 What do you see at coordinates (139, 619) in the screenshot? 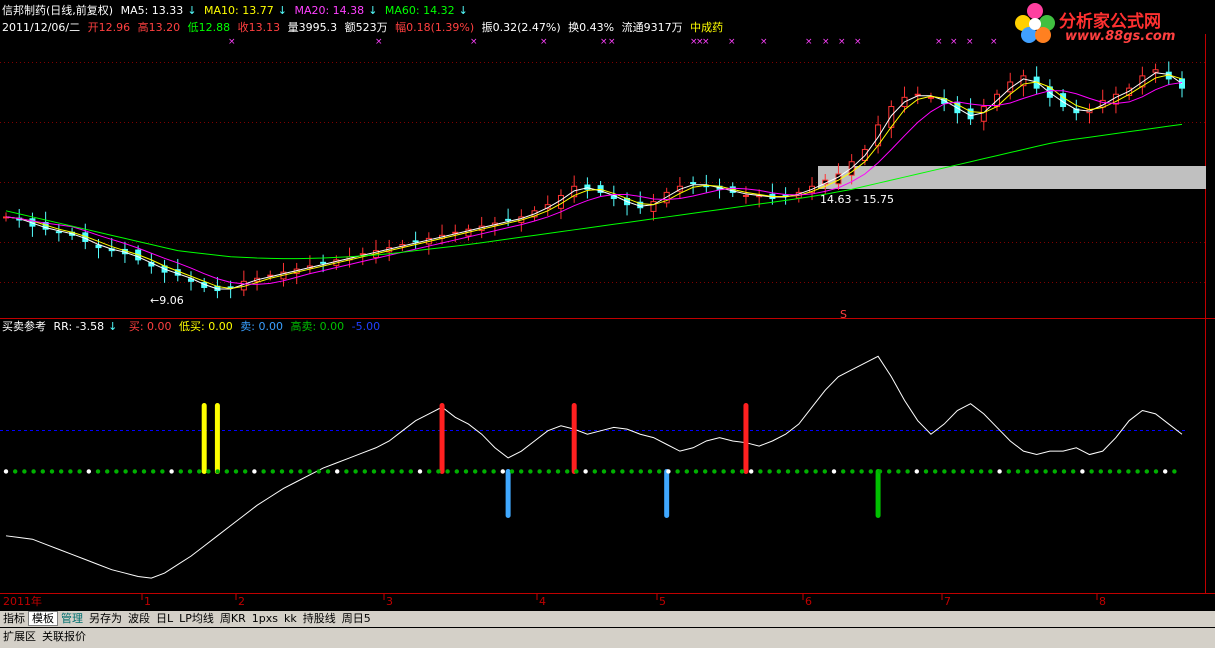
I see `toolbar-item-wave: 波段` at bounding box center [139, 619].